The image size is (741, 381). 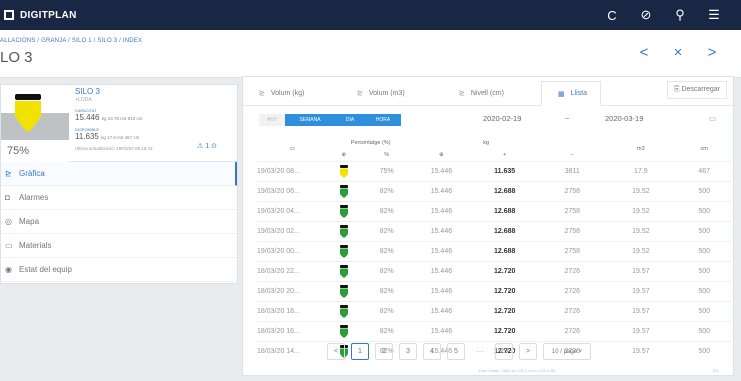 What do you see at coordinates (528, 351) in the screenshot?
I see `pager-next: >` at bounding box center [528, 351].